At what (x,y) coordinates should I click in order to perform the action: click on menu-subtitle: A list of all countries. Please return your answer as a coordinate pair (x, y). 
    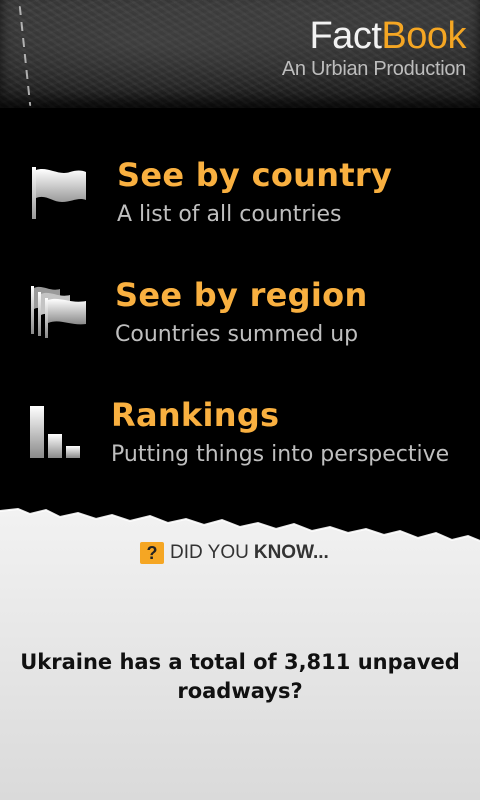
    Looking at the image, I should click on (229, 214).